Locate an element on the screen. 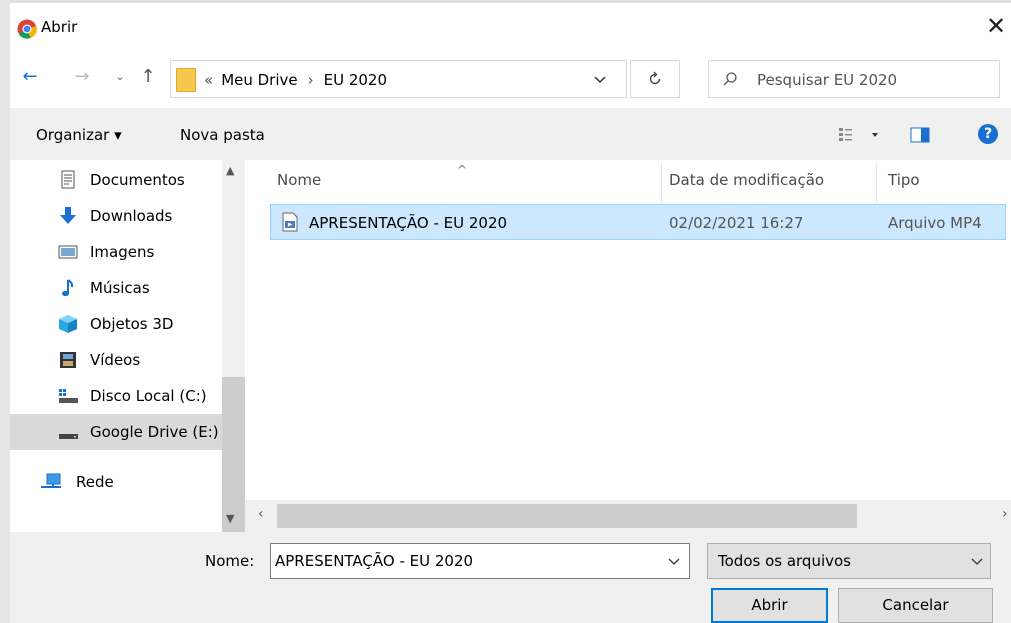 This screenshot has width=1011, height=623. cube-icon is located at coordinates (68, 324).